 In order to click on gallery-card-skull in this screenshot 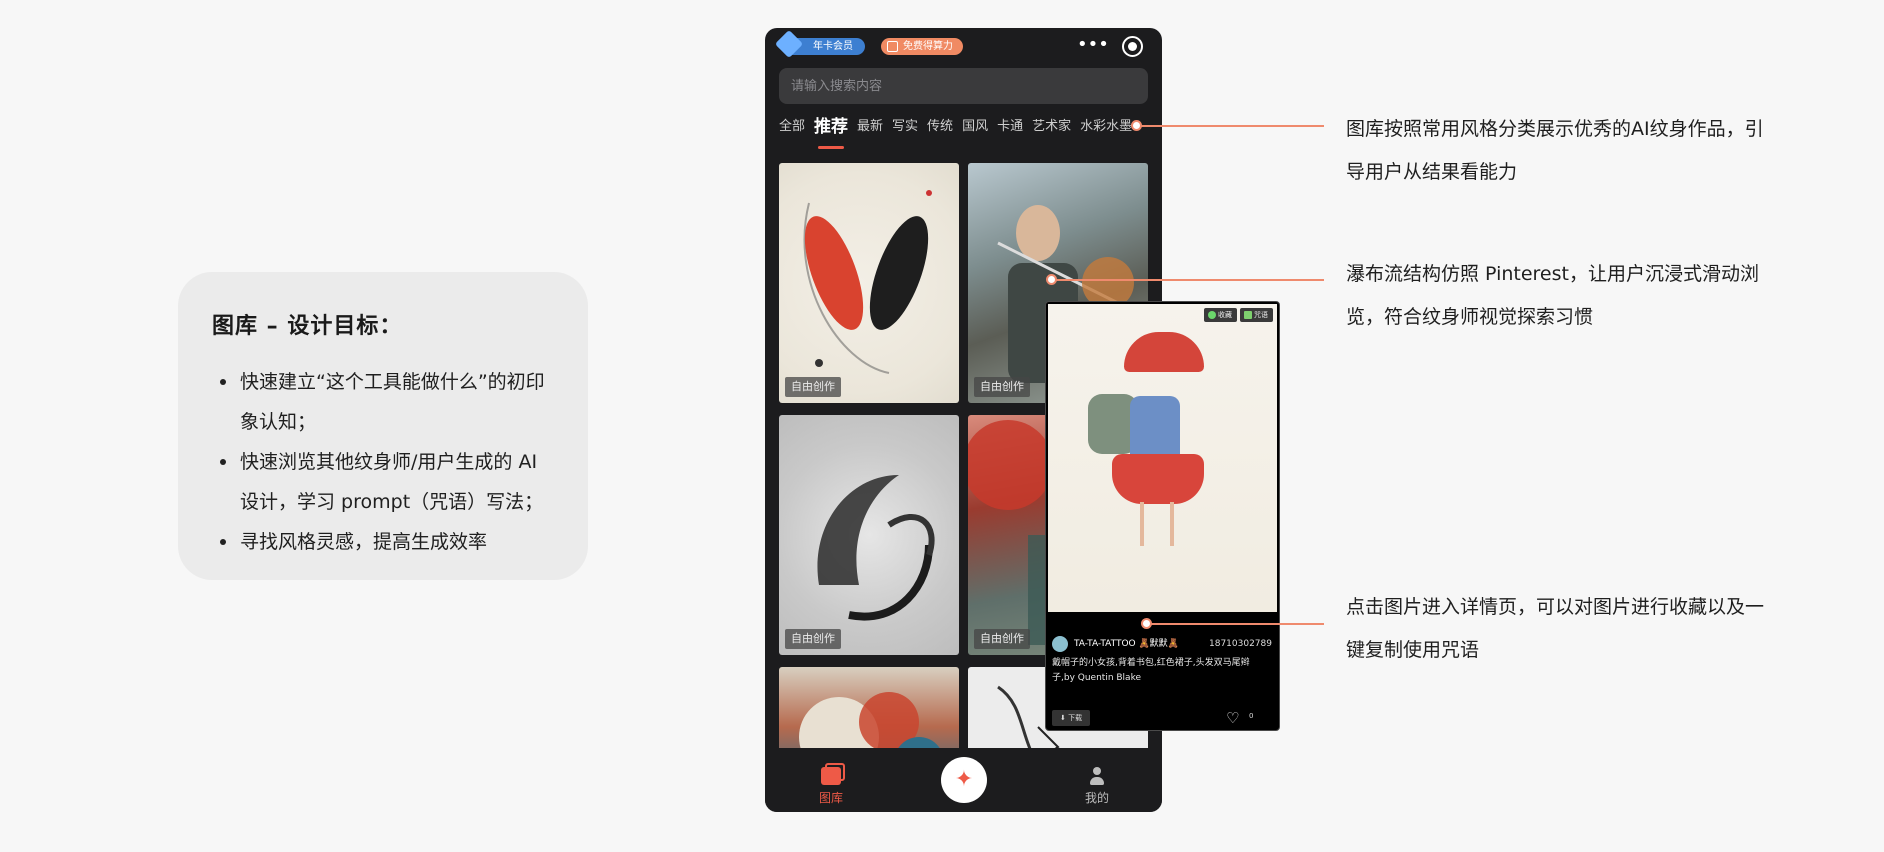, I will do `click(869, 707)`.